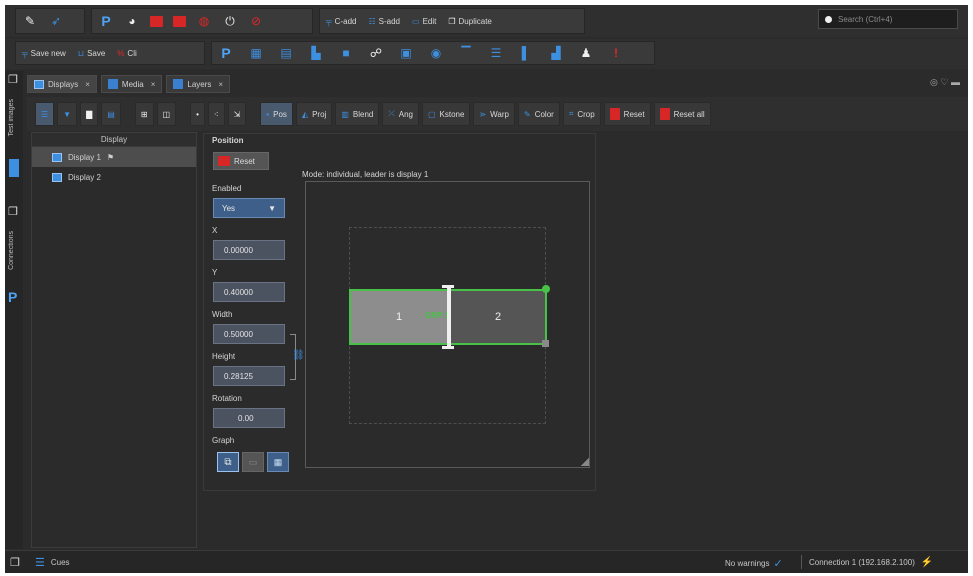  I want to click on tab-layers: Layers ×, so click(198, 84).